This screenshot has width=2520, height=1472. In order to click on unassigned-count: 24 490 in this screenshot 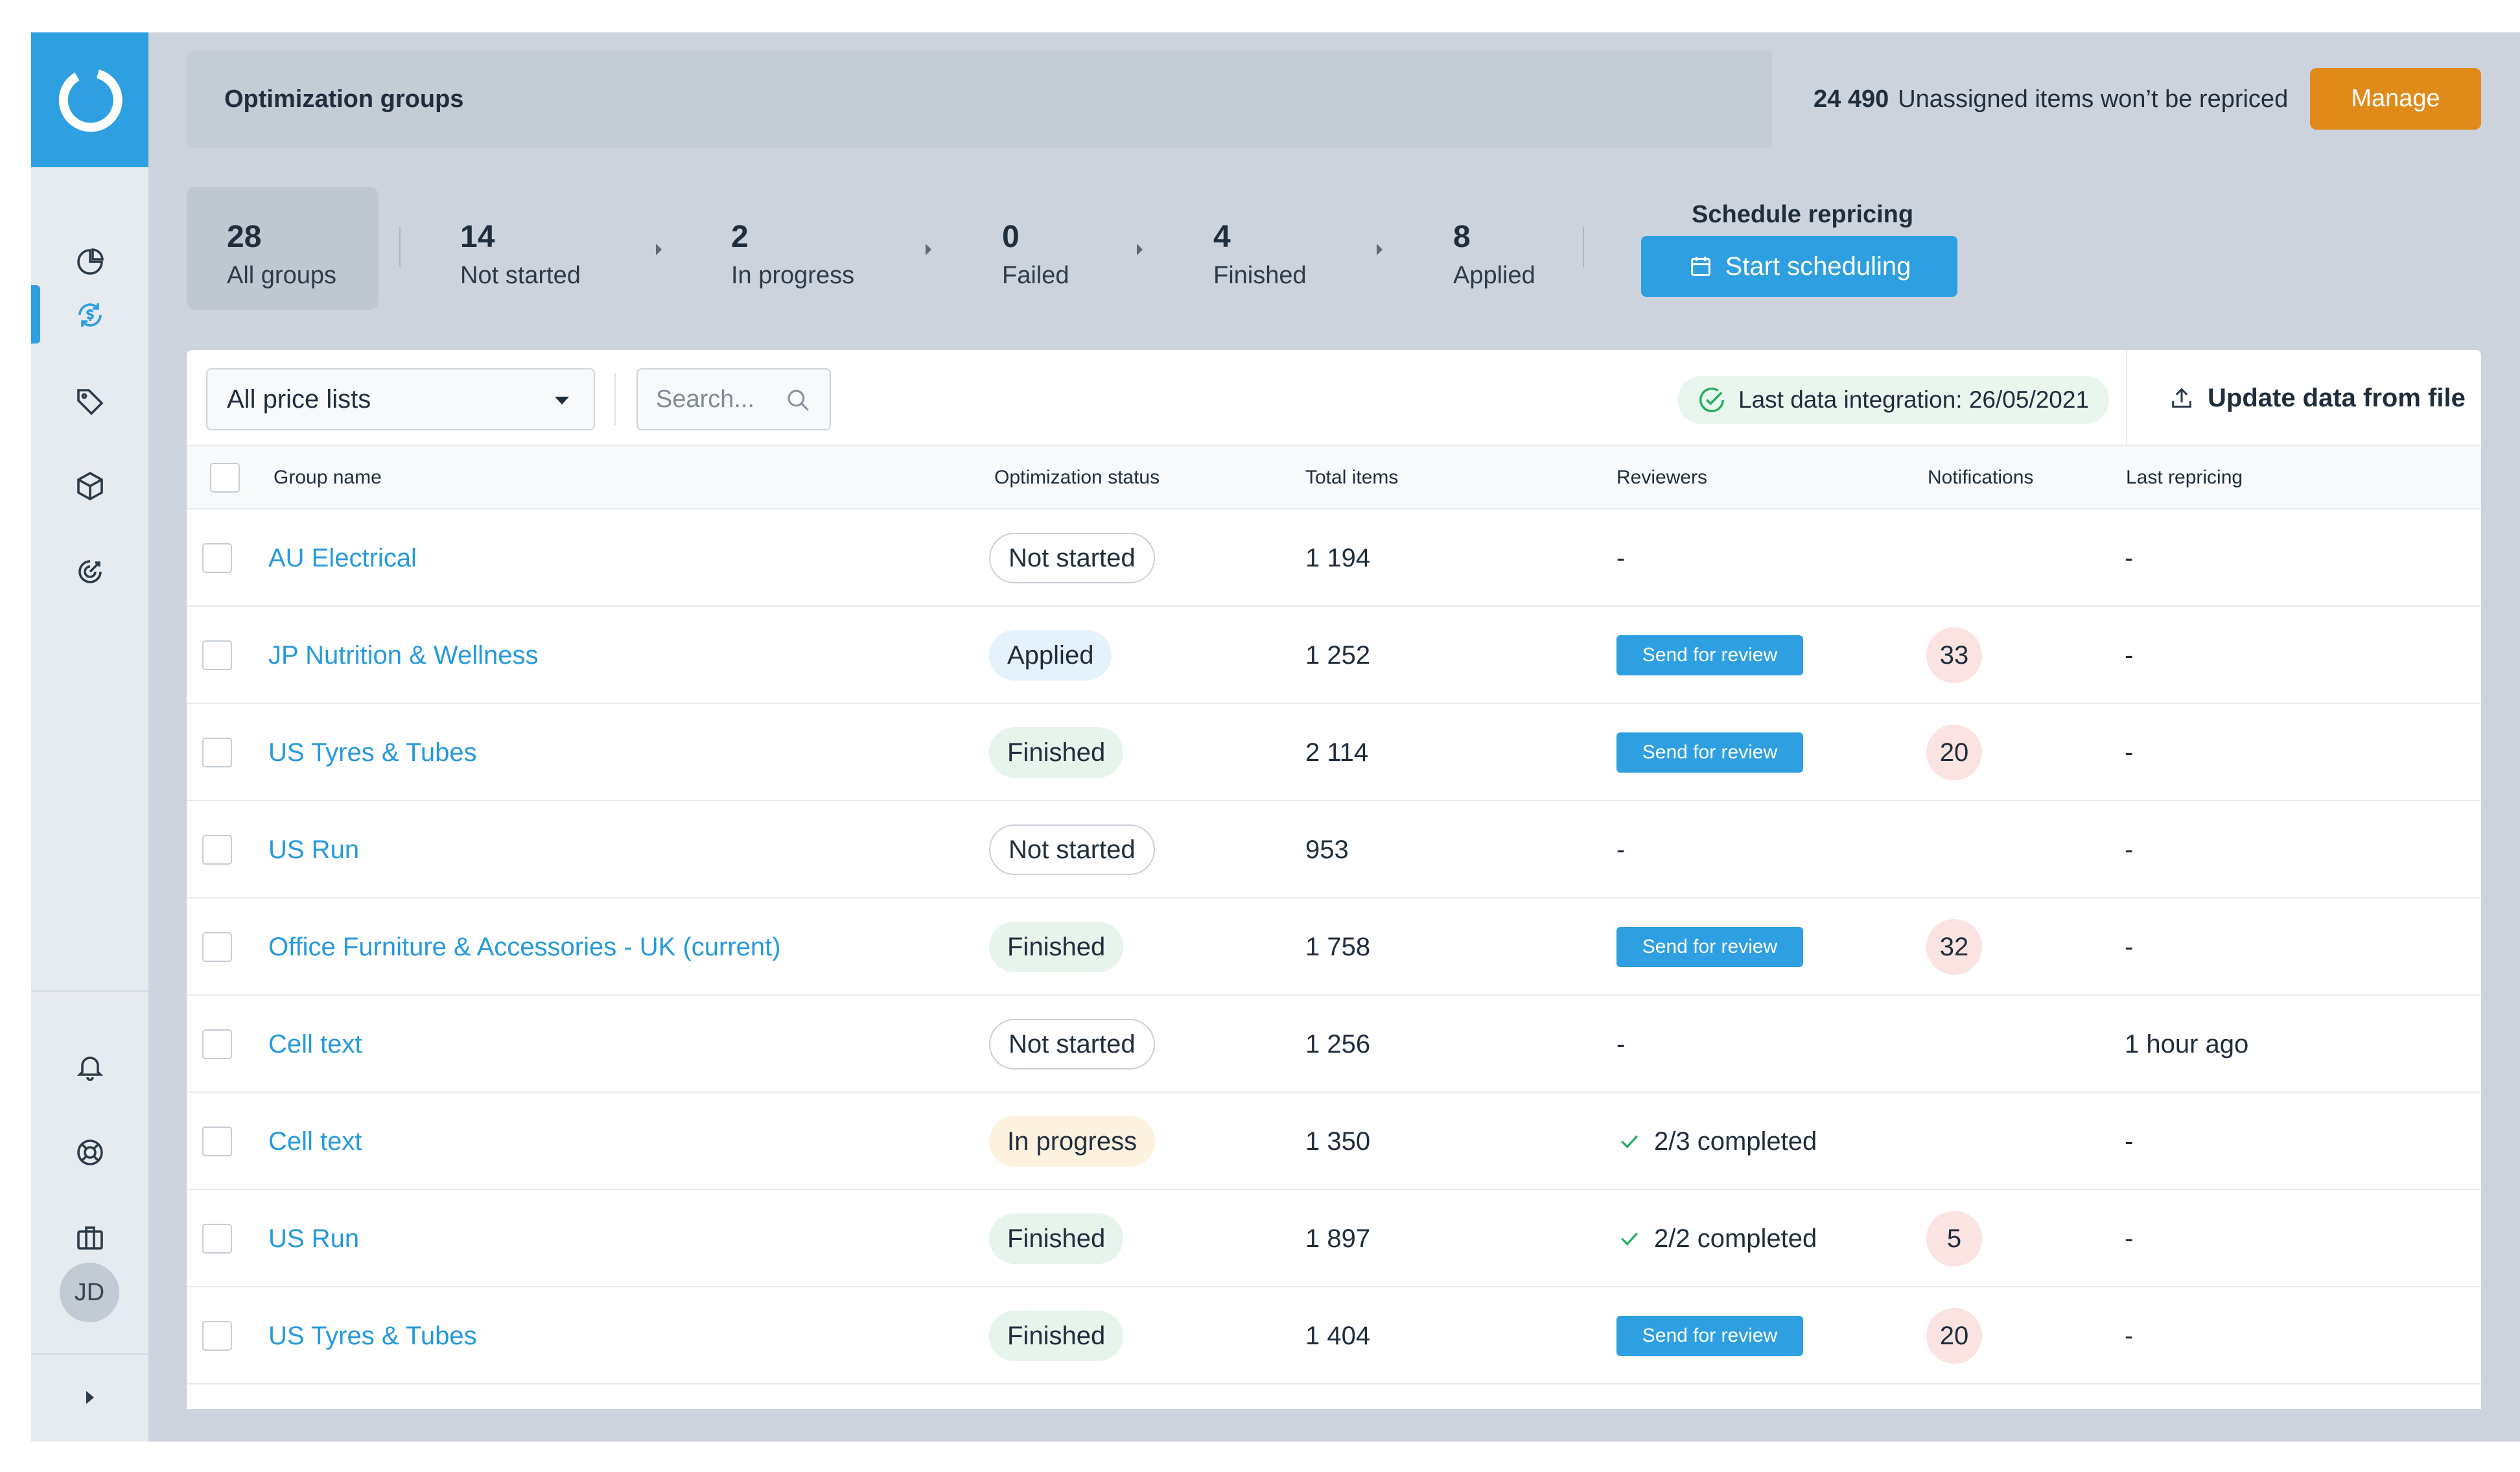, I will do `click(1851, 99)`.